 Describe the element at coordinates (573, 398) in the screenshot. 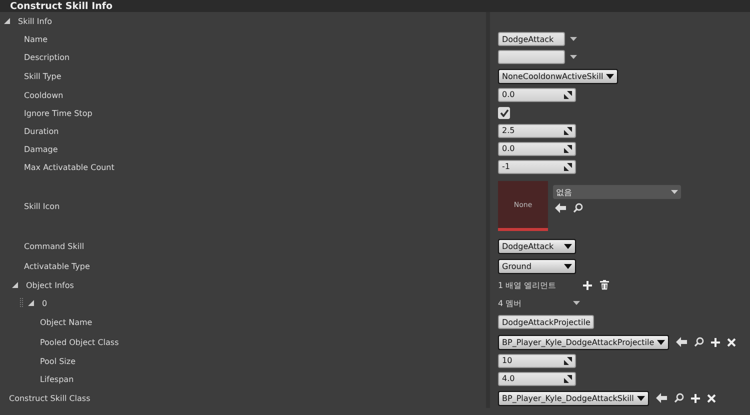

I see `class-dropdown: BP_Player_Kyle_DodgeAttackSkill` at that location.